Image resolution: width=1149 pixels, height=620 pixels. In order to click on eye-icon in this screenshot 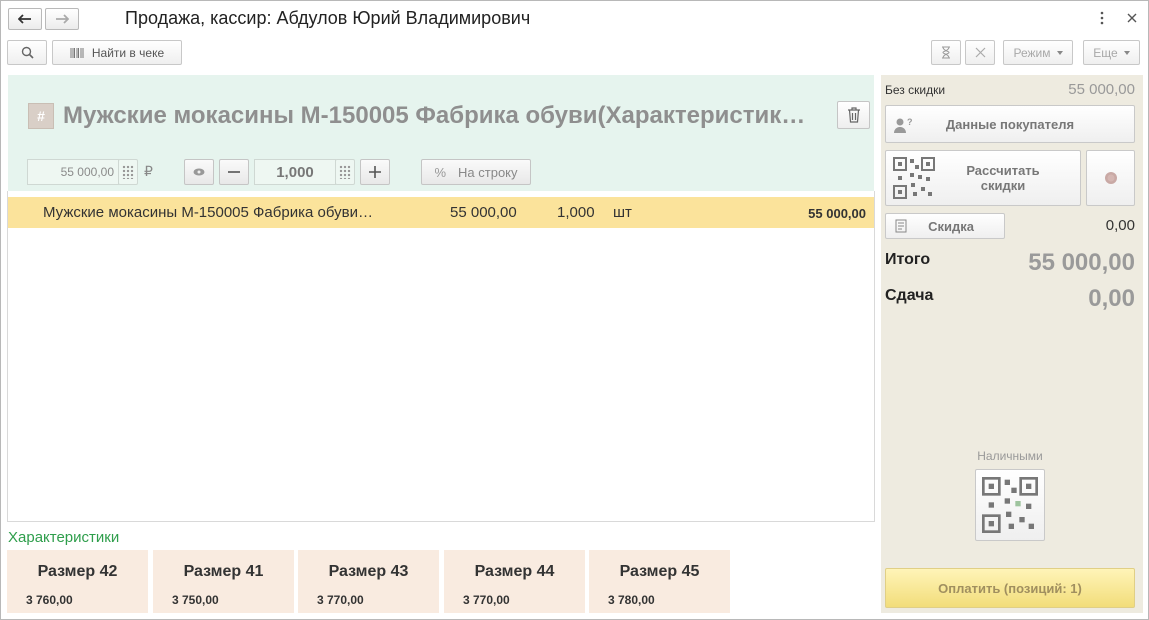, I will do `click(199, 172)`.